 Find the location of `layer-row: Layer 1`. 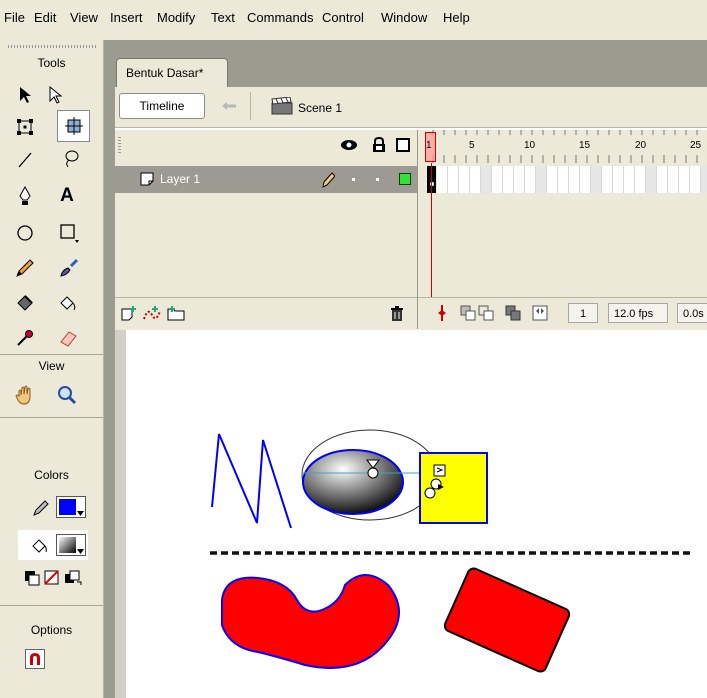

layer-row: Layer 1 is located at coordinates (266, 179).